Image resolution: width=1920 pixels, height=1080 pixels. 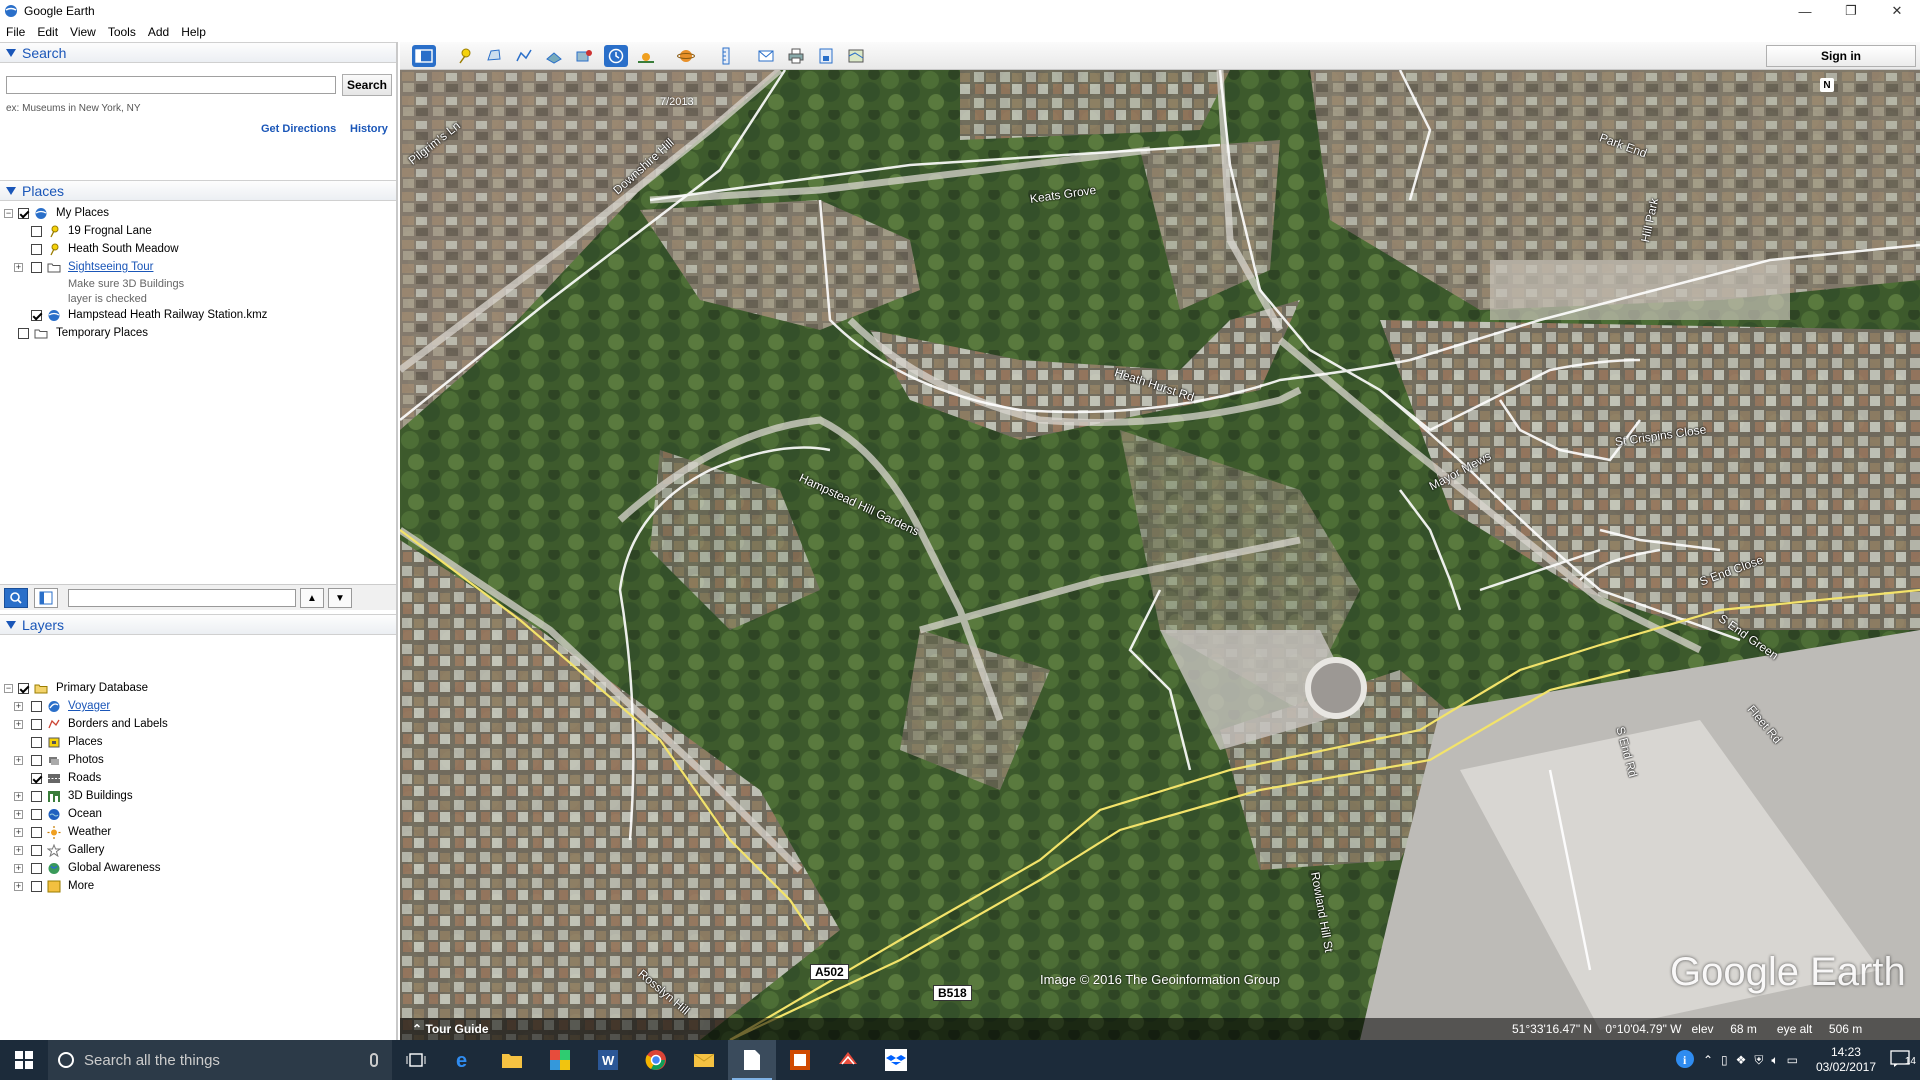 I want to click on tree-item-hampstead-heath-railway-station: Hampstead Heath Railway Station.kmz, so click(x=198, y=315).